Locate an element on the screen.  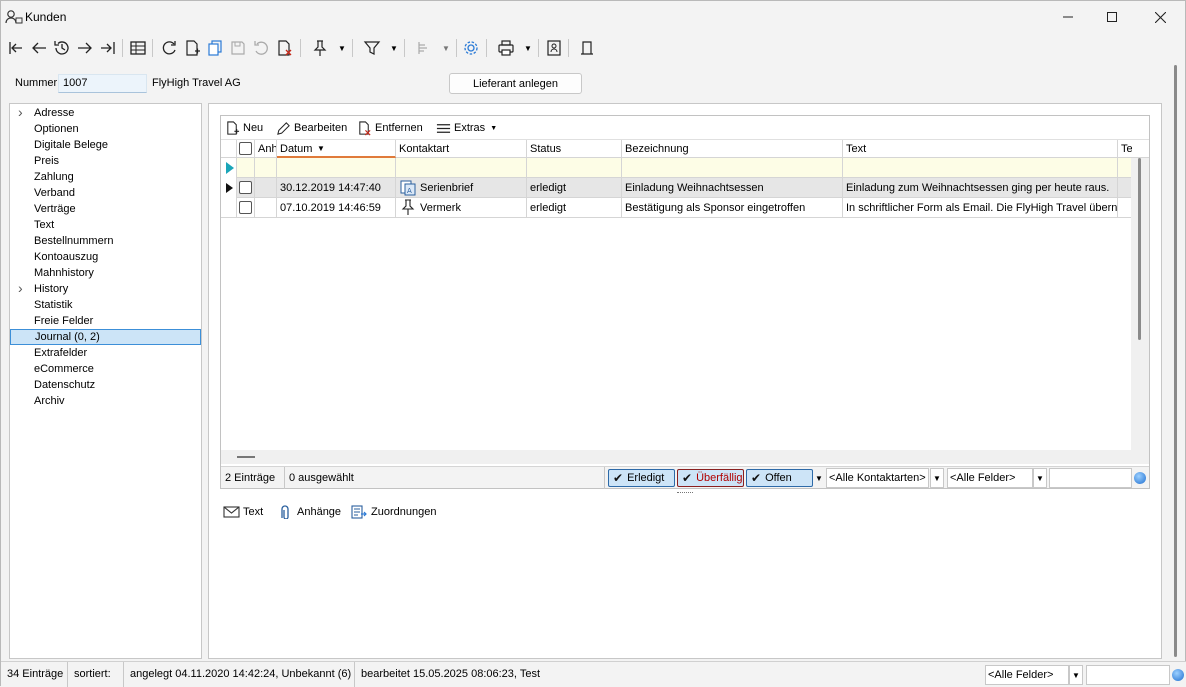
fields-dropdown: ▼ is located at coordinates (1040, 478).